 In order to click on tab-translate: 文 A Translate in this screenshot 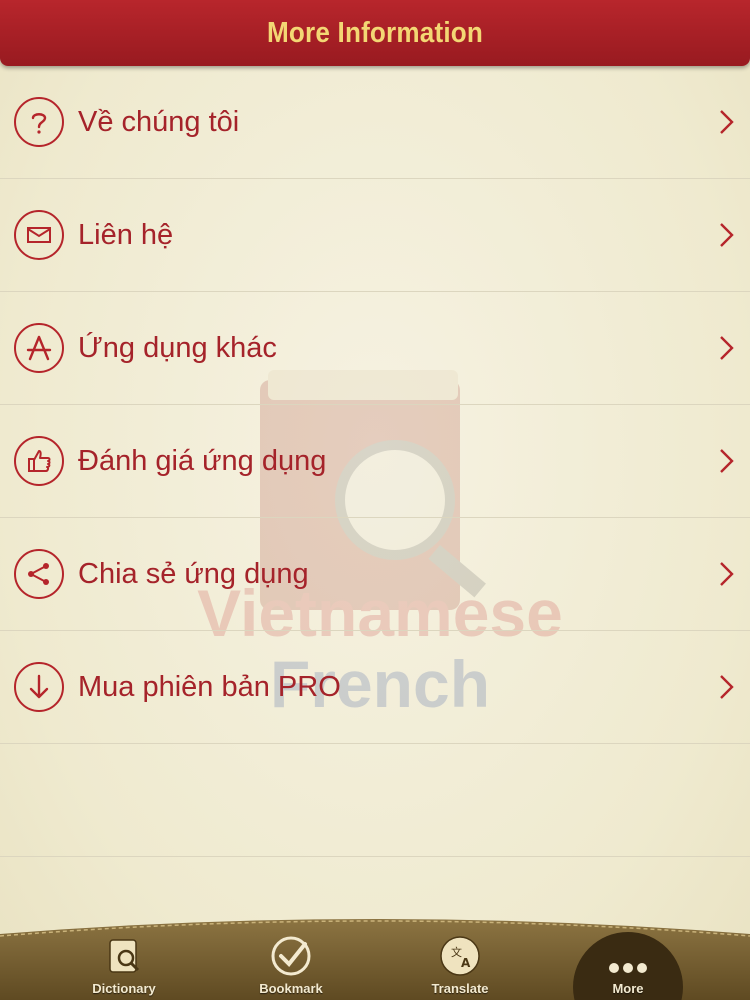, I will do `click(460, 965)`.